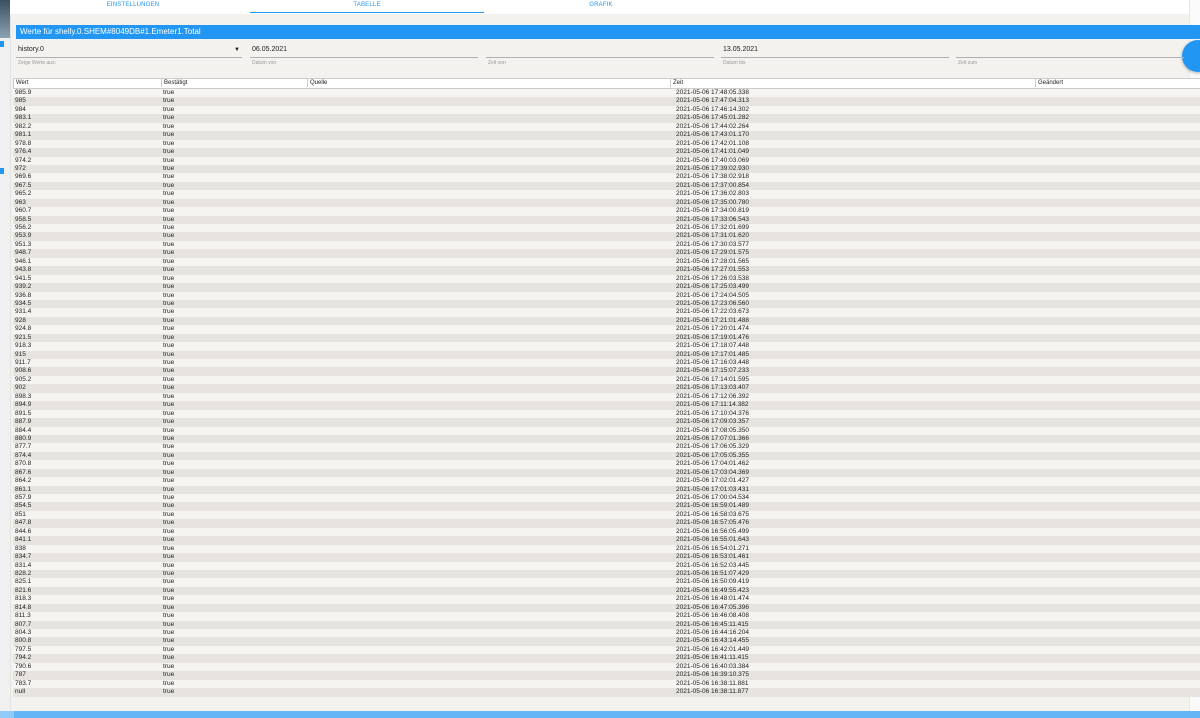  Describe the element at coordinates (606, 329) in the screenshot. I see `table-row: 924.8 true 2021-05-06 17:20:01.474` at that location.